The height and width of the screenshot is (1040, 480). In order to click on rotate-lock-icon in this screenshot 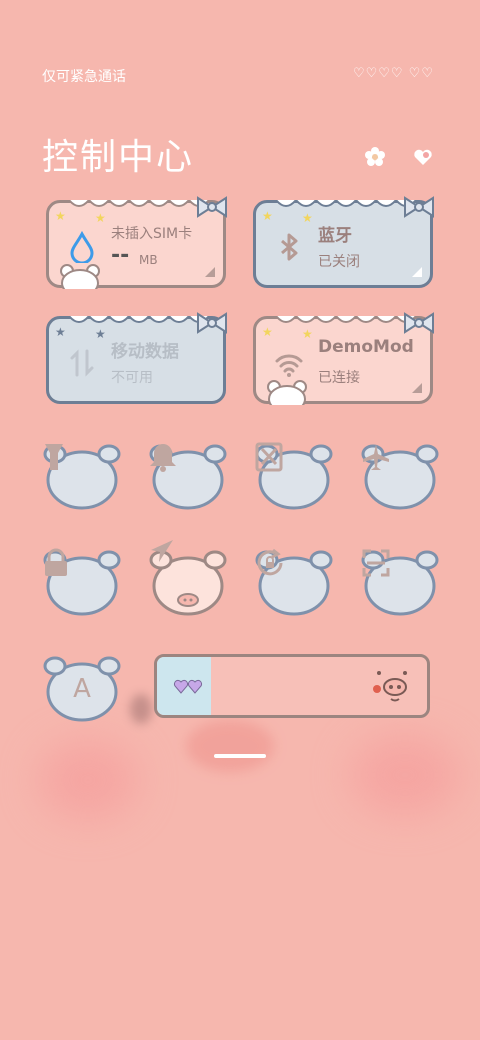, I will do `click(294, 583)`.